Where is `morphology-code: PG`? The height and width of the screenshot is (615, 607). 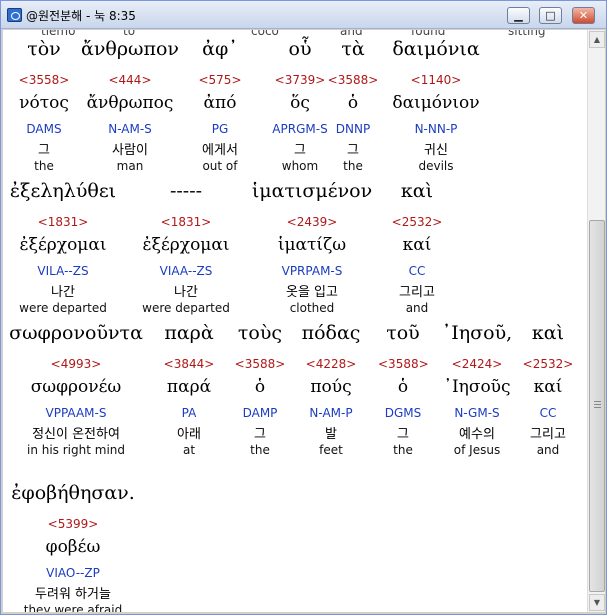 morphology-code: PG is located at coordinates (220, 129).